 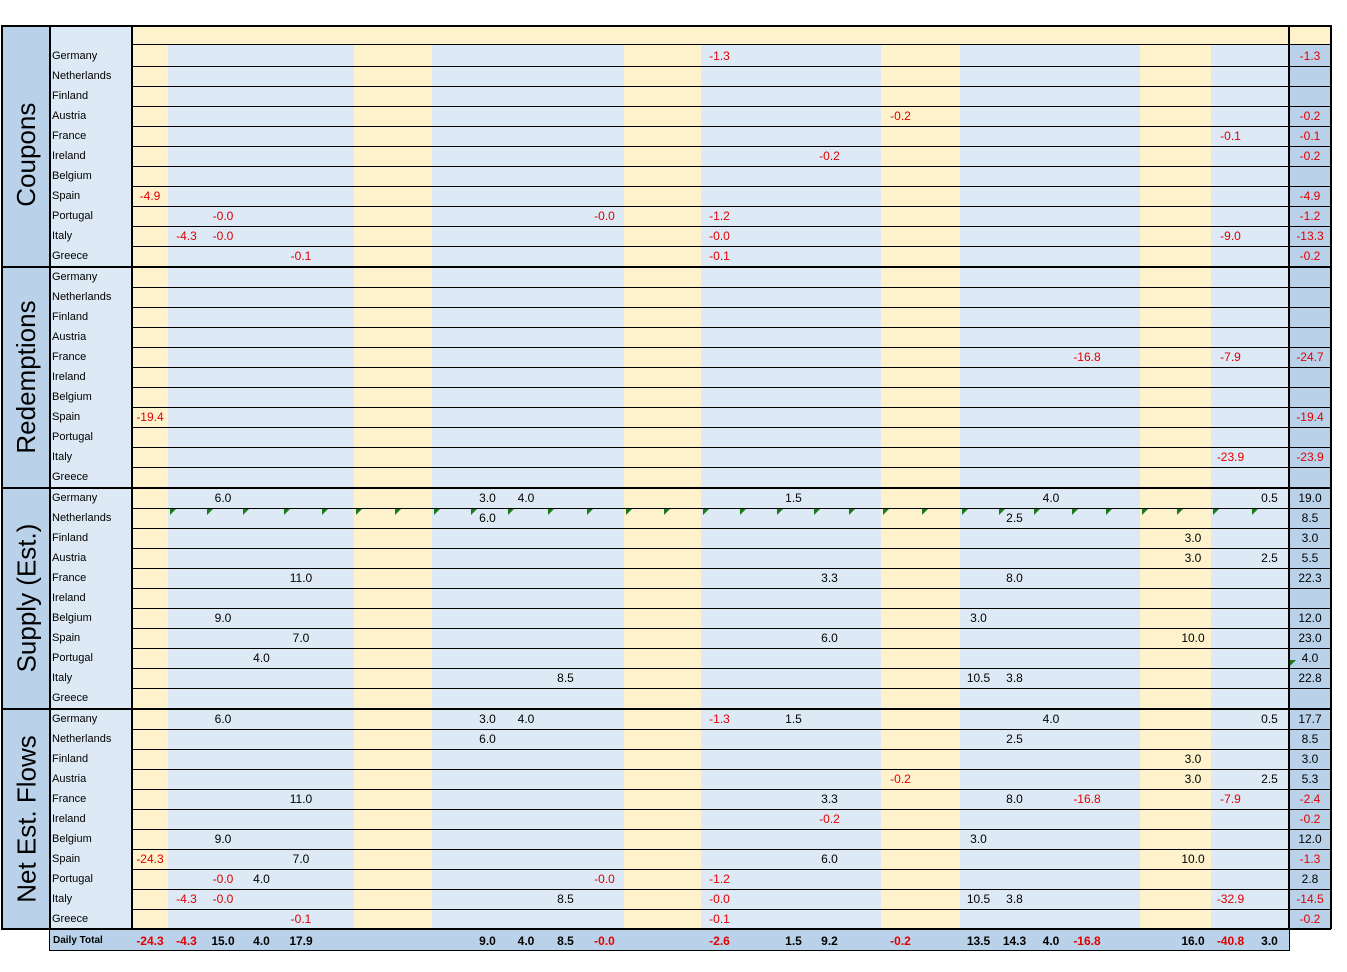 I want to click on country-label: Austria, so click(x=69, y=558).